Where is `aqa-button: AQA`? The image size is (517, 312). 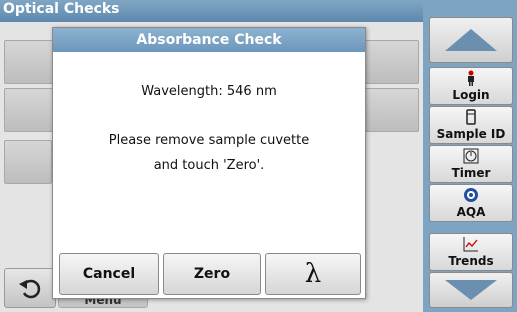 aqa-button: AQA is located at coordinates (471, 203).